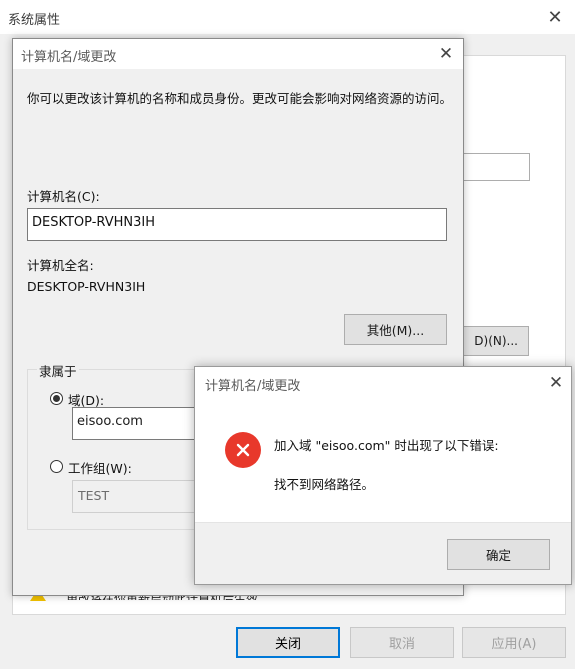 The height and width of the screenshot is (669, 575). What do you see at coordinates (238, 54) in the screenshot?
I see `computer-name-titlebar: 计算机名/域更改 ✕` at bounding box center [238, 54].